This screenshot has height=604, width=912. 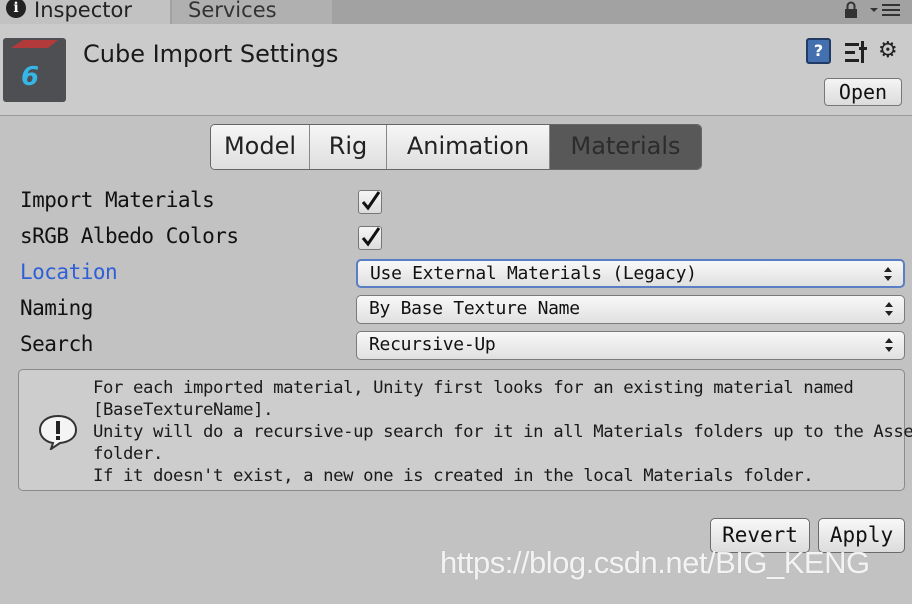 I want to click on inspector-tab-bar: i Inspector Services, so click(x=456, y=12).